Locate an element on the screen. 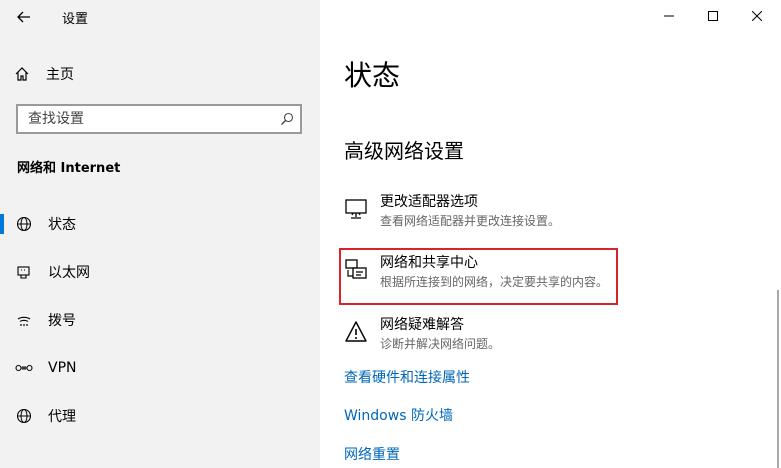 Image resolution: width=781 pixels, height=468 pixels. sidebar-item-dialup: 拨号 is located at coordinates (160, 320).